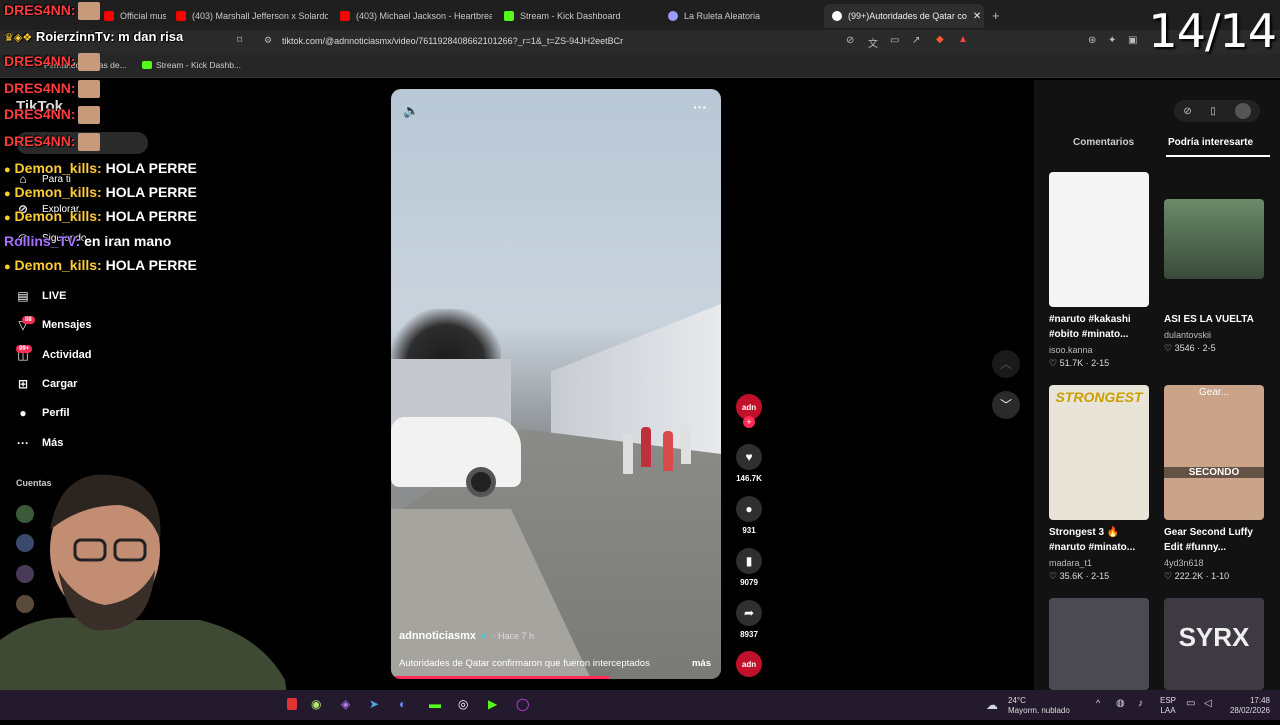  What do you see at coordinates (1248, 706) in the screenshot?
I see `clock: 17:48 28/02/2026` at bounding box center [1248, 706].